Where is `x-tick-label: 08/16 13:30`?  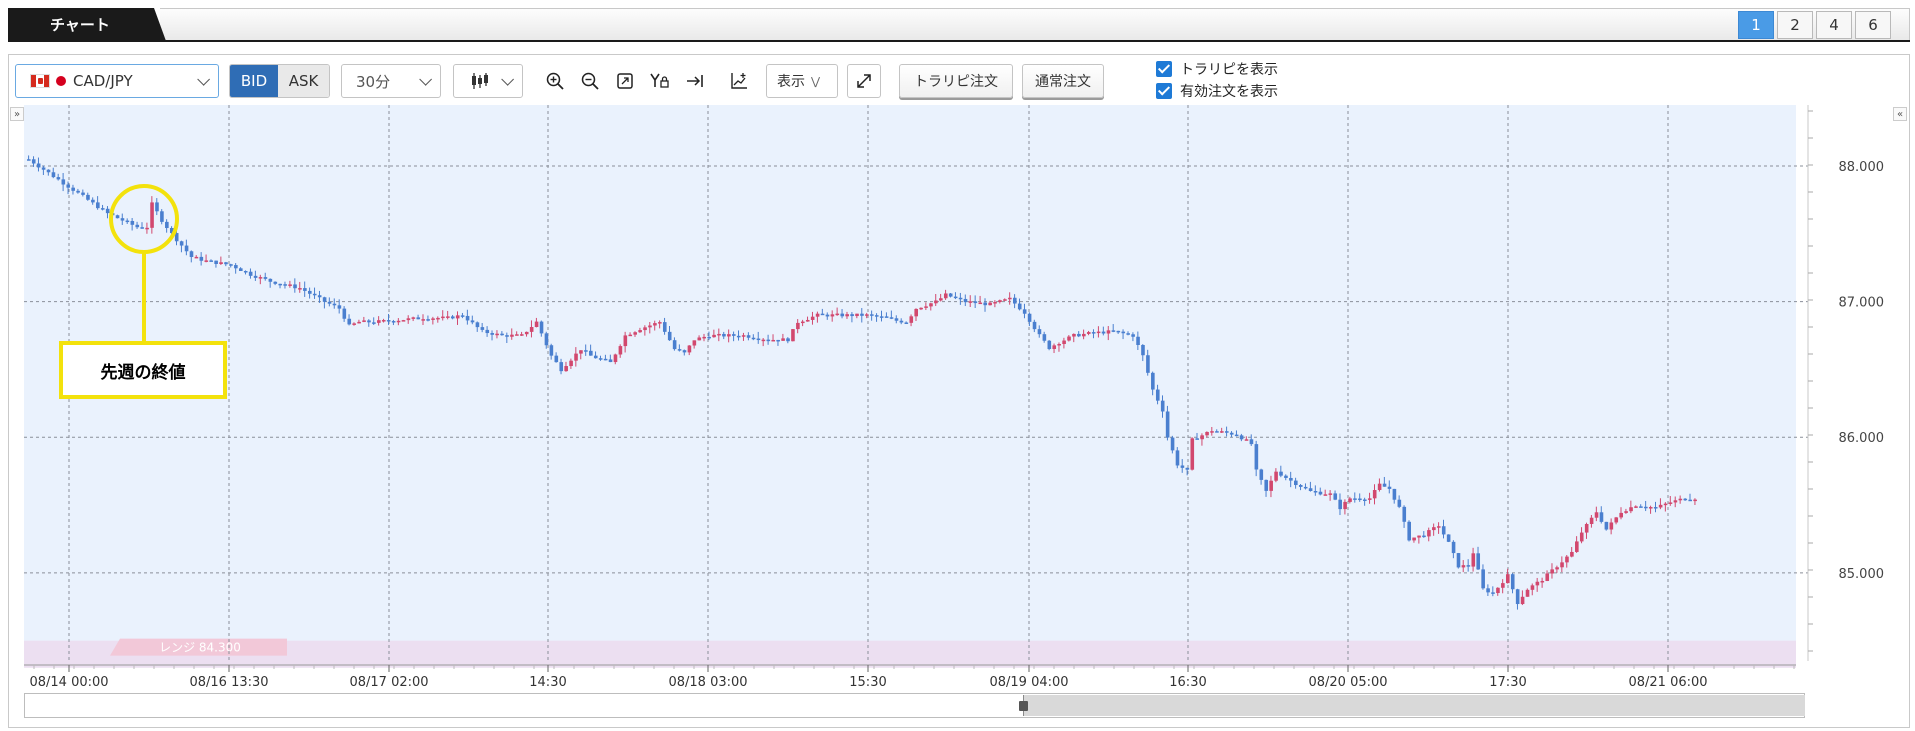 x-tick-label: 08/16 13:30 is located at coordinates (228, 682).